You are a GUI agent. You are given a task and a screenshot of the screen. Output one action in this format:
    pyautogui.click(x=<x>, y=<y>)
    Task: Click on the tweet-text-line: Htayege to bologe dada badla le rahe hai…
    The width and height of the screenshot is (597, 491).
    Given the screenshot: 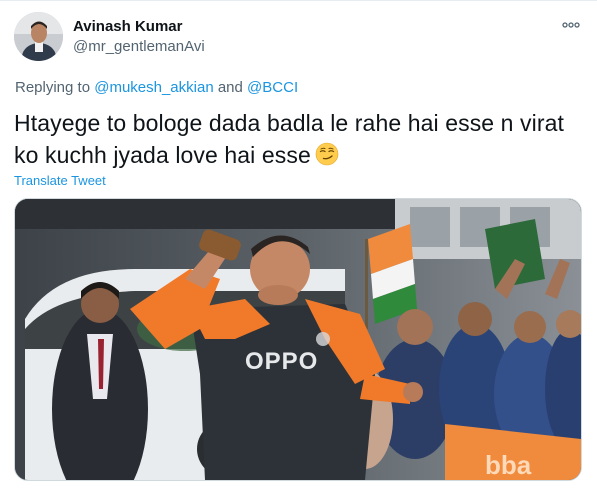 What is the action you would take?
    pyautogui.click(x=289, y=123)
    